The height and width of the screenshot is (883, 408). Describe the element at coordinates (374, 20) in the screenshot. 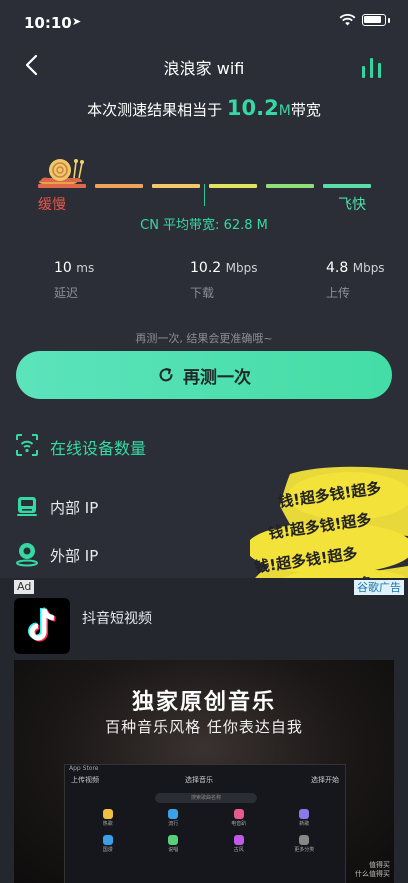

I see `battery-icon` at that location.